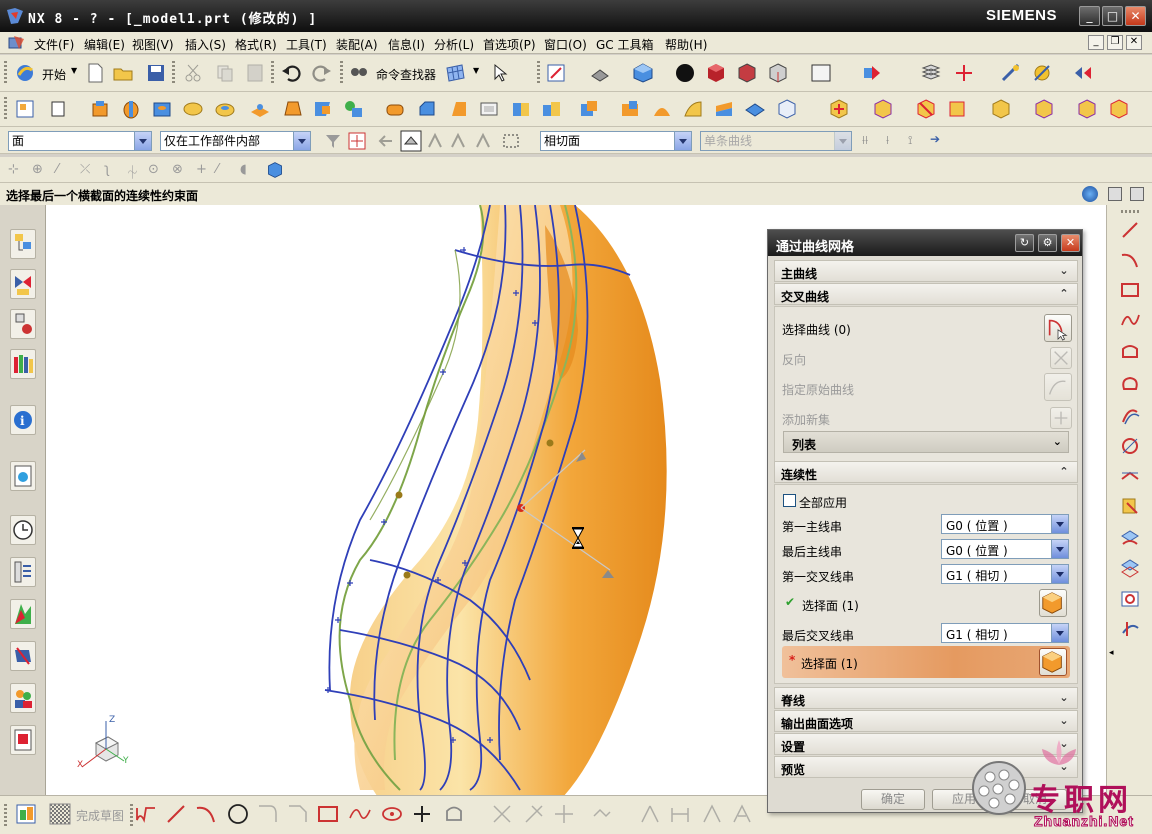 The image size is (1152, 834). Describe the element at coordinates (153, 44) in the screenshot. I see `menu-view: 视图(V)` at that location.